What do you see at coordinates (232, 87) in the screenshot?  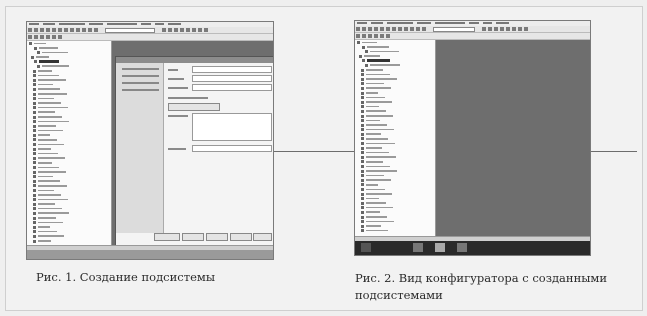 I see `comment-field` at bounding box center [232, 87].